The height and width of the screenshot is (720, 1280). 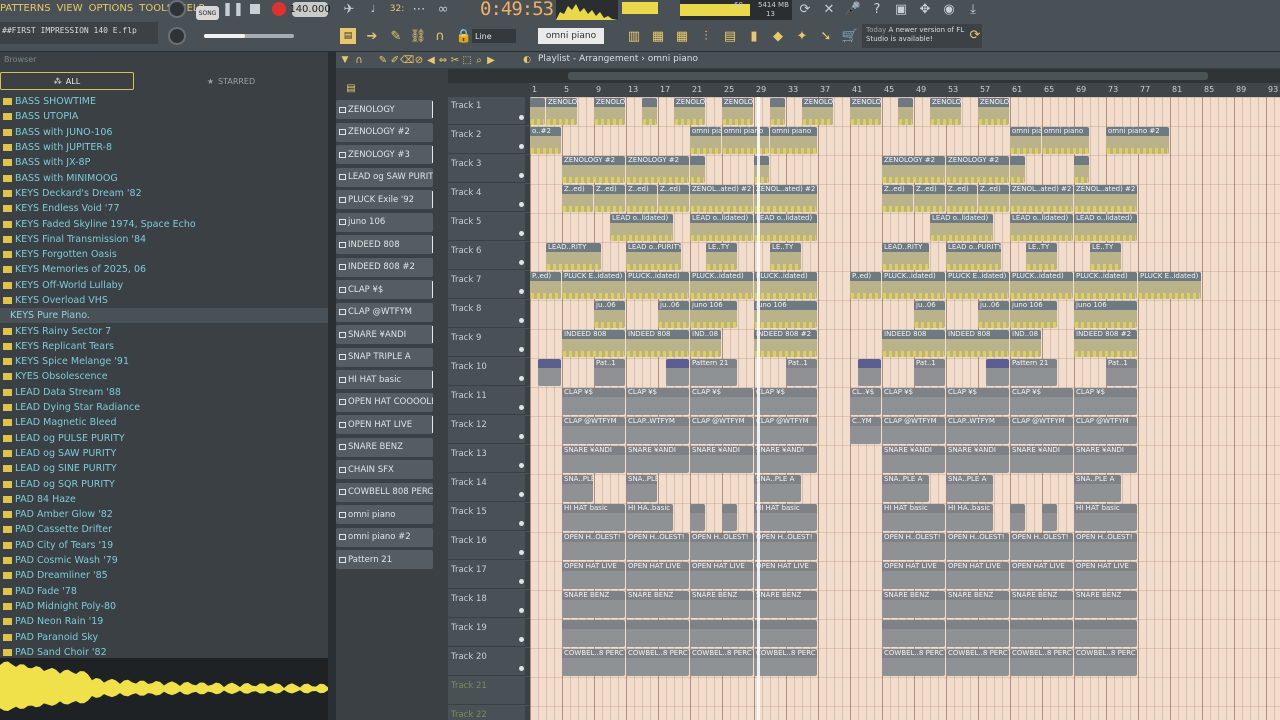 What do you see at coordinates (164, 438) in the screenshot?
I see `browser-item: LEAD og PULSE PURITY` at bounding box center [164, 438].